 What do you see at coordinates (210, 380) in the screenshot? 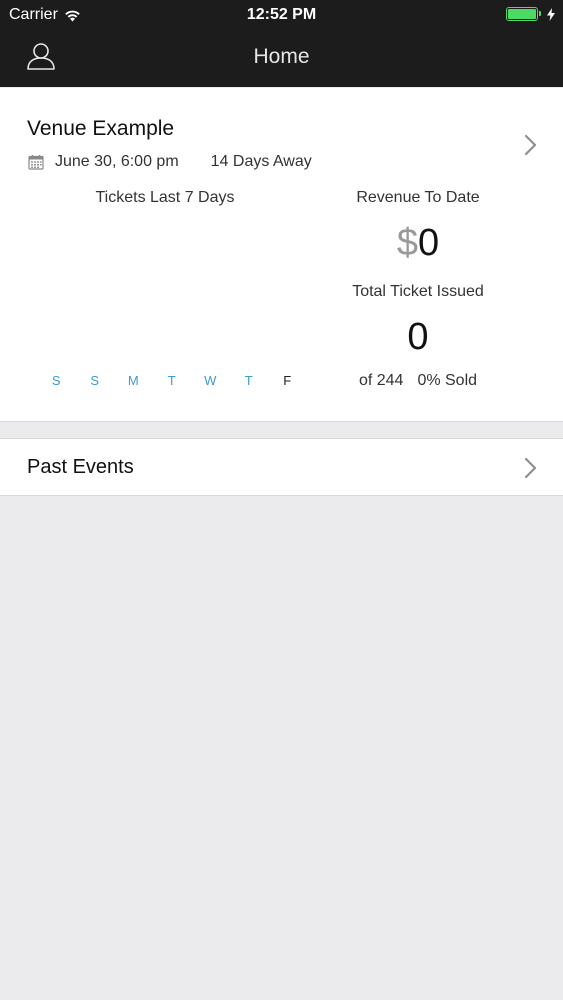
I see `weekday-label: W` at bounding box center [210, 380].